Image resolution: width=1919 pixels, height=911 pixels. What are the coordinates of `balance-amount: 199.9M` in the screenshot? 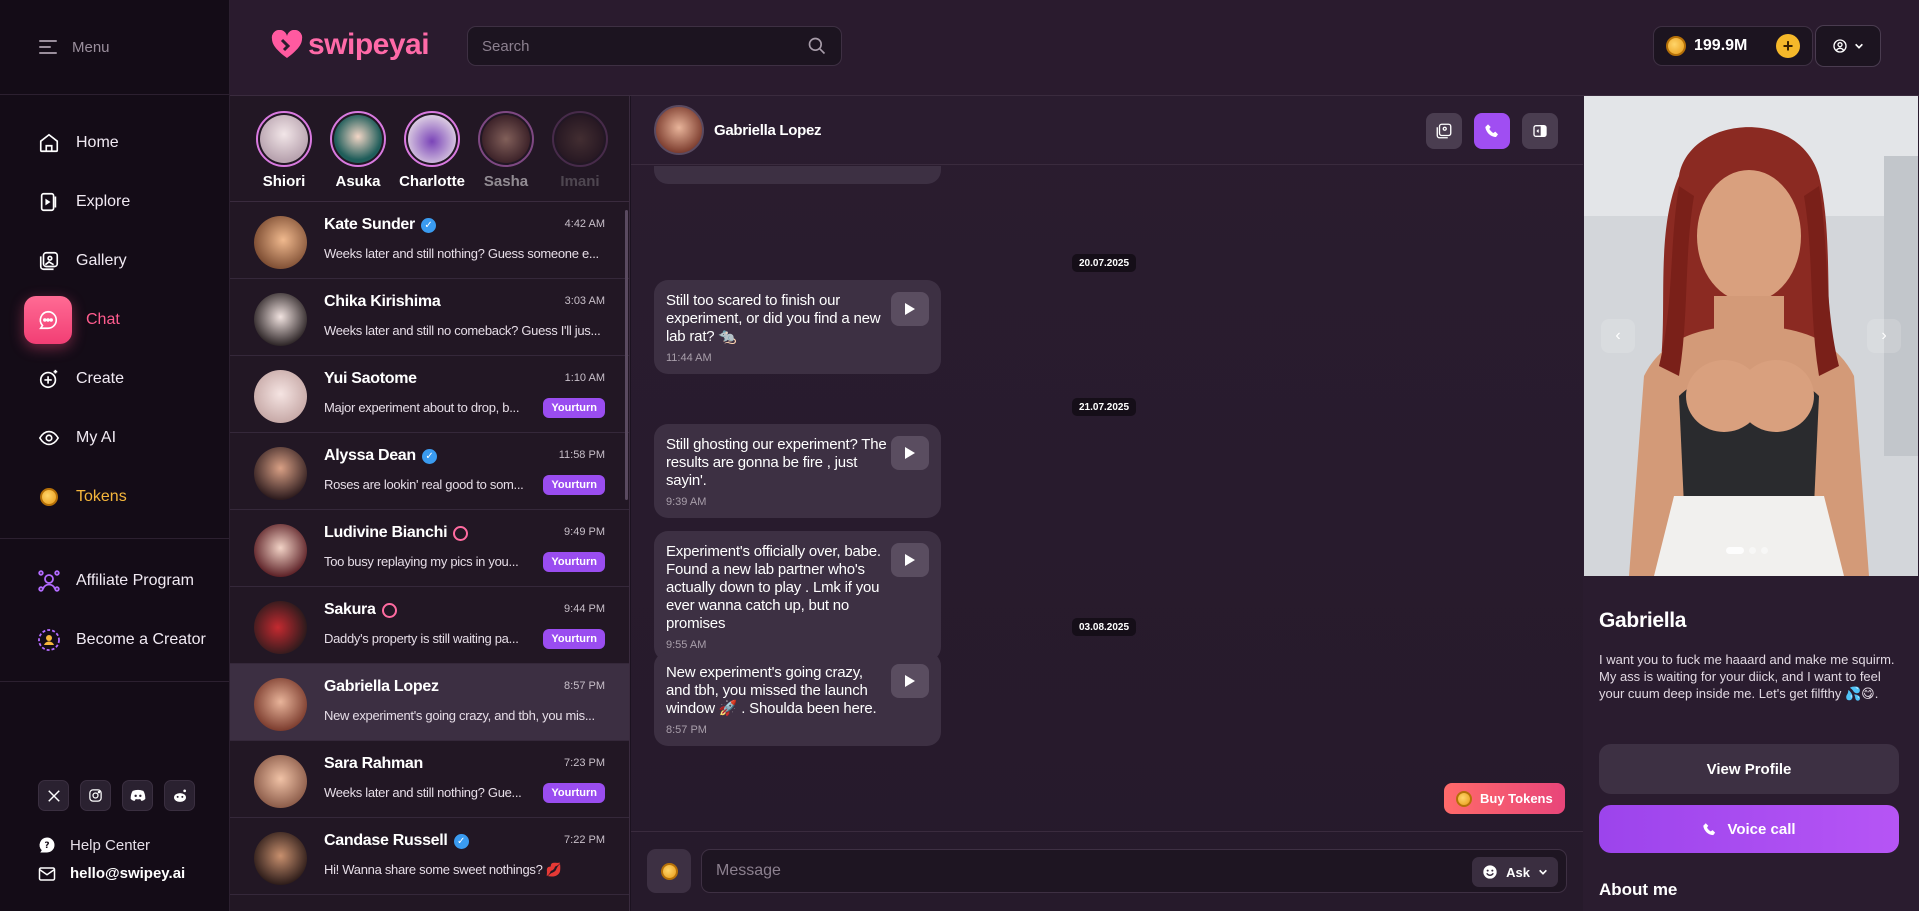 It's located at (1721, 45).